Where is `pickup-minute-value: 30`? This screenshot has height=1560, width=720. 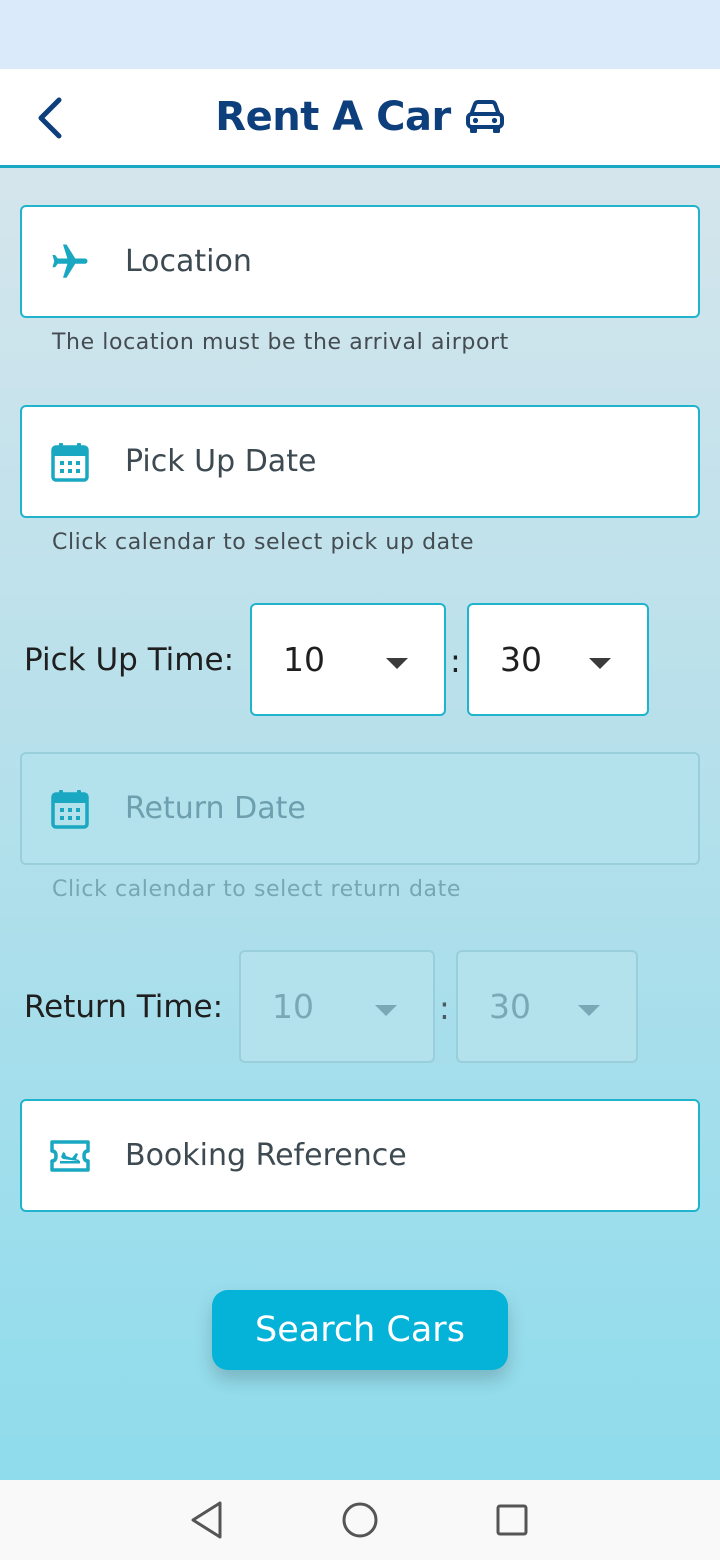
pickup-minute-value: 30 is located at coordinates (521, 659).